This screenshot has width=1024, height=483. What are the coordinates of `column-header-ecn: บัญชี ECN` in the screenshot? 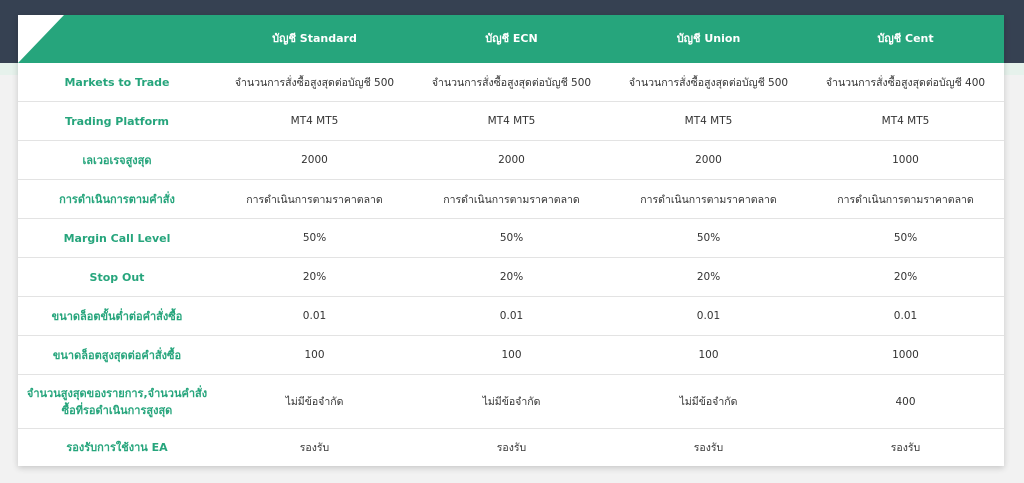 It's located at (511, 38).